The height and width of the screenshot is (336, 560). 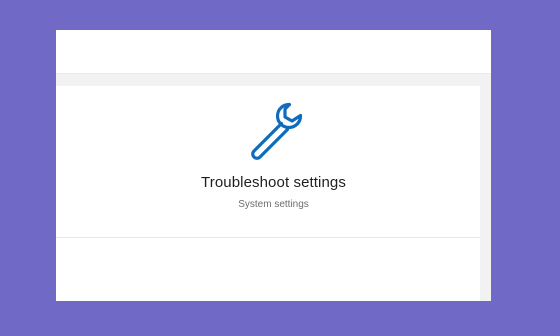 I want to click on wrench-icon-shape, so click(x=277, y=131).